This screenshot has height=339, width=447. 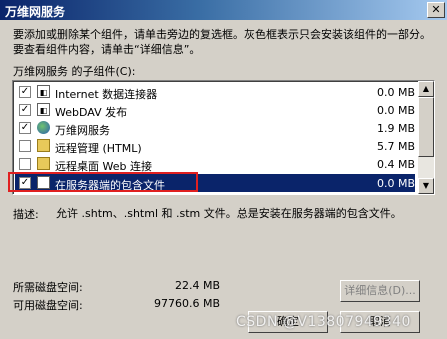 What do you see at coordinates (395, 164) in the screenshot?
I see `component-size: 0.4 MB` at bounding box center [395, 164].